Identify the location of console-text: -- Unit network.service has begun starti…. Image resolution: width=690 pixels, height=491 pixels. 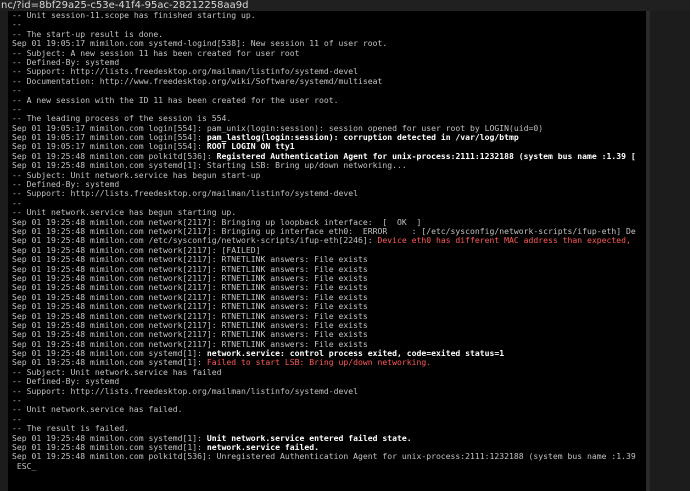
(124, 213).